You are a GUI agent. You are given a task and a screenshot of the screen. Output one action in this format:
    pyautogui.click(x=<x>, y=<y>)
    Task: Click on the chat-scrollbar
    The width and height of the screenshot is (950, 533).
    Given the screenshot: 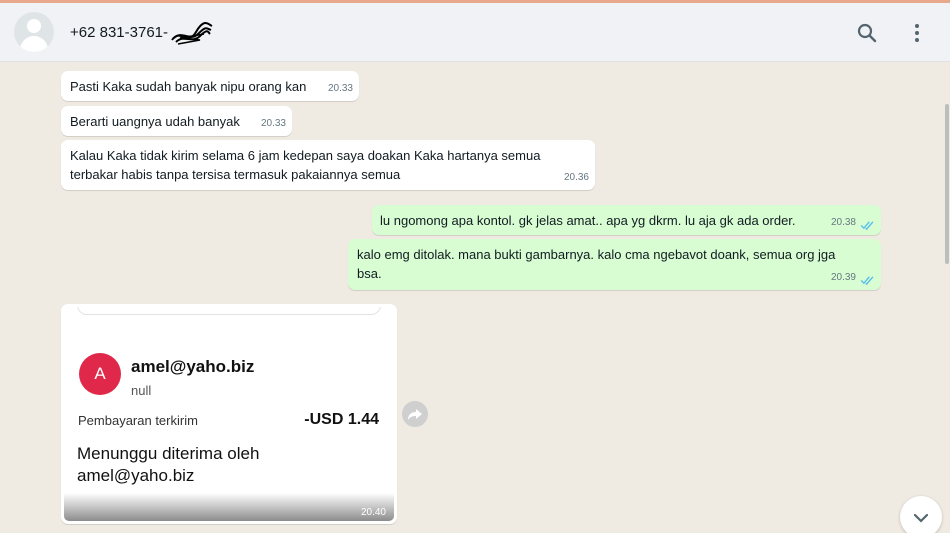 What is the action you would take?
    pyautogui.click(x=947, y=297)
    